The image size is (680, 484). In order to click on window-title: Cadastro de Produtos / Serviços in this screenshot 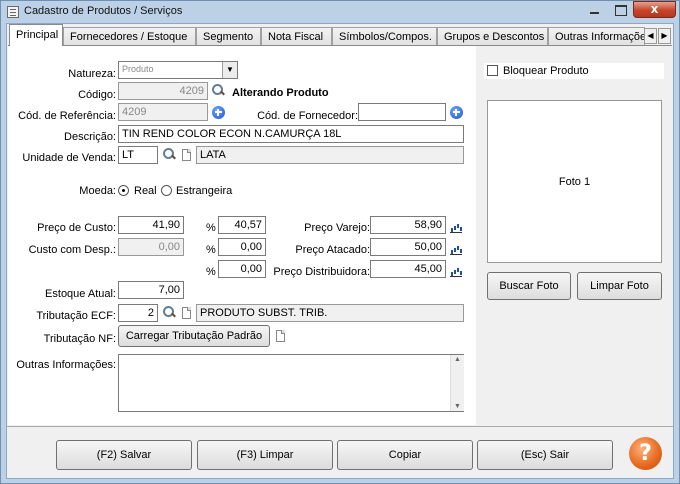, I will do `click(103, 11)`.